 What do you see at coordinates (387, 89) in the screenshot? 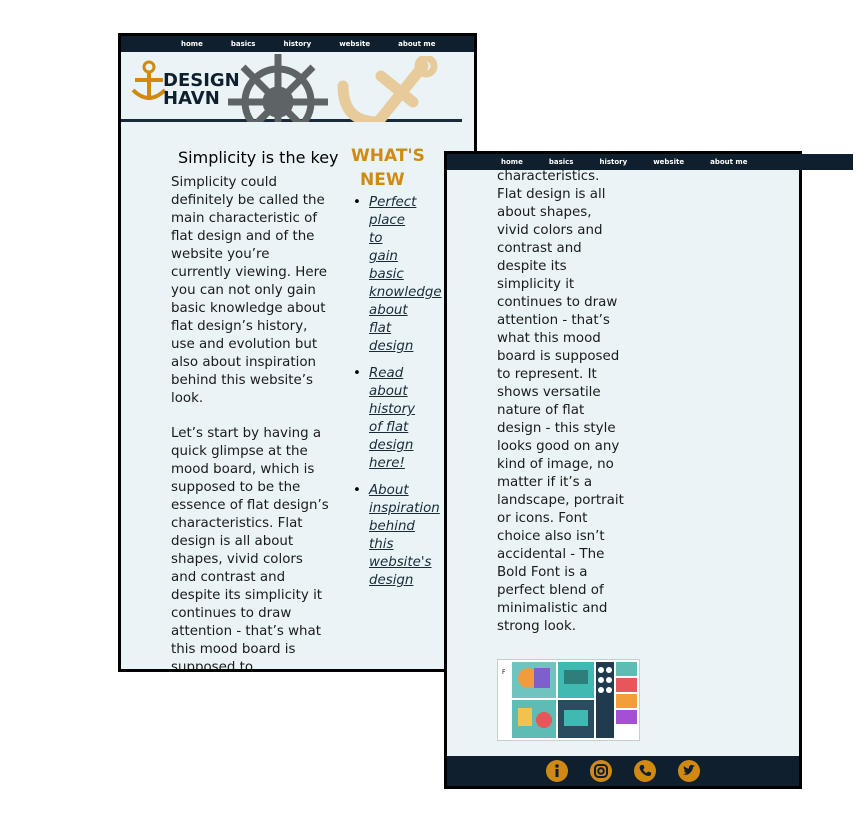
I see `anchor-decoration-icon` at bounding box center [387, 89].